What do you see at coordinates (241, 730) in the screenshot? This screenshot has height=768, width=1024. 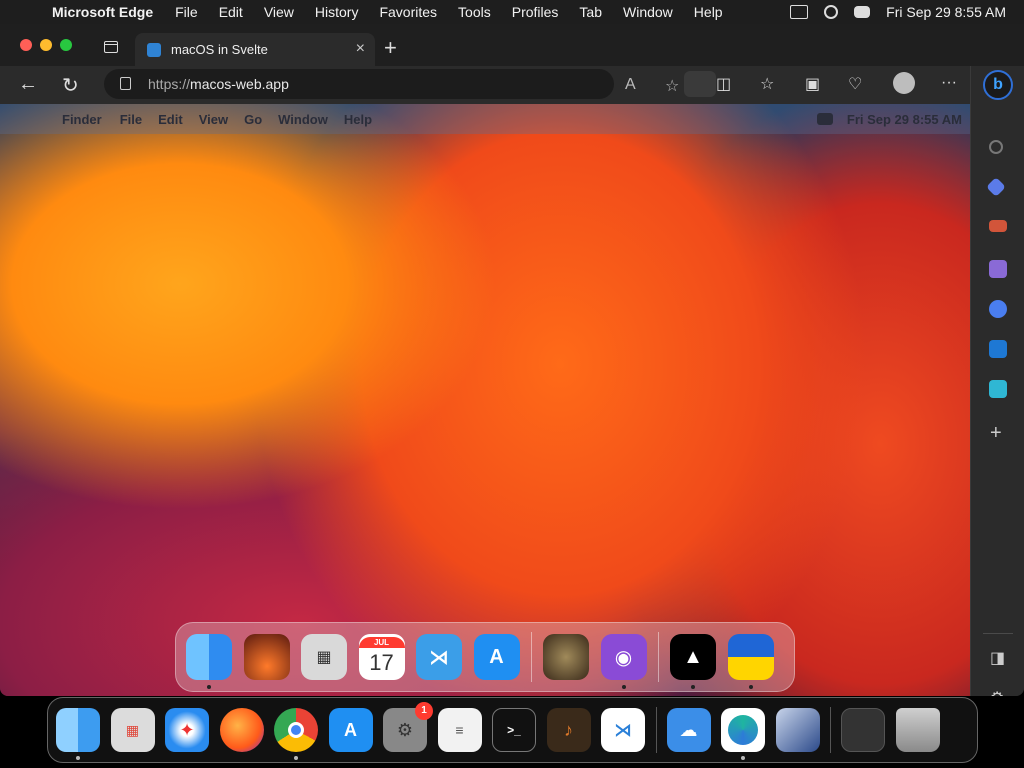 I see `dock-firefox-icon` at bounding box center [241, 730].